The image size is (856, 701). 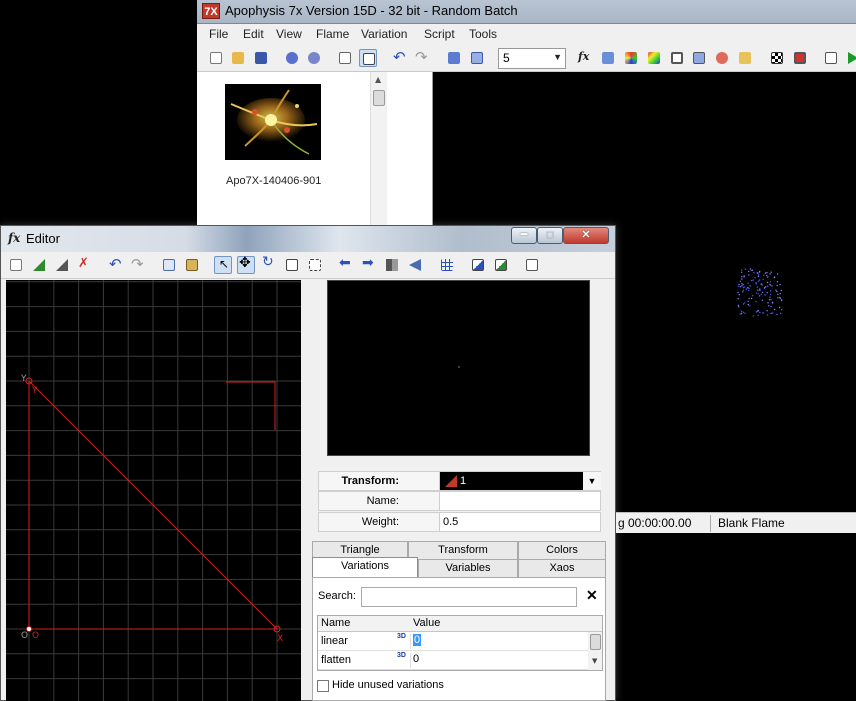 I want to click on tab-variables: Variables, so click(x=468, y=568).